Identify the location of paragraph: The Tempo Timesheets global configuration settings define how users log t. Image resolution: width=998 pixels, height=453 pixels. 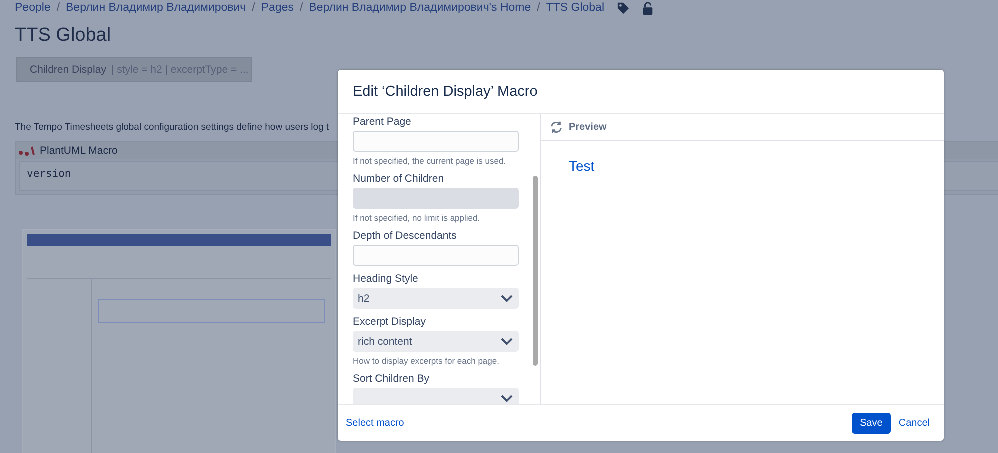
(172, 127).